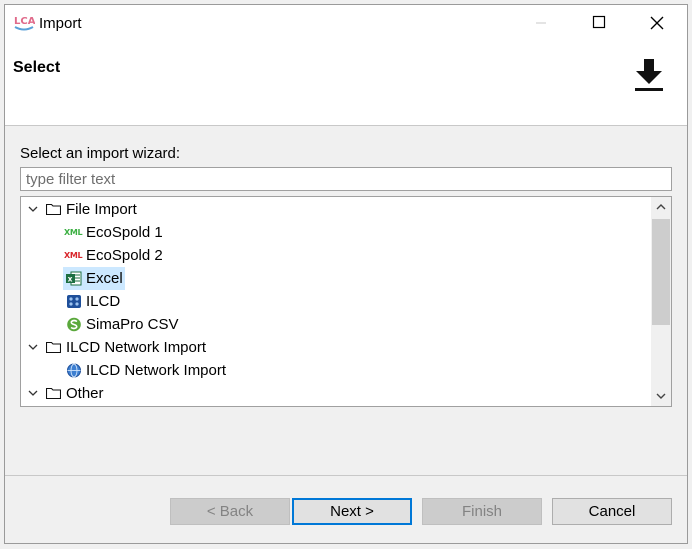  Describe the element at coordinates (103, 301) in the screenshot. I see `tree-item-label: ILCD` at that location.